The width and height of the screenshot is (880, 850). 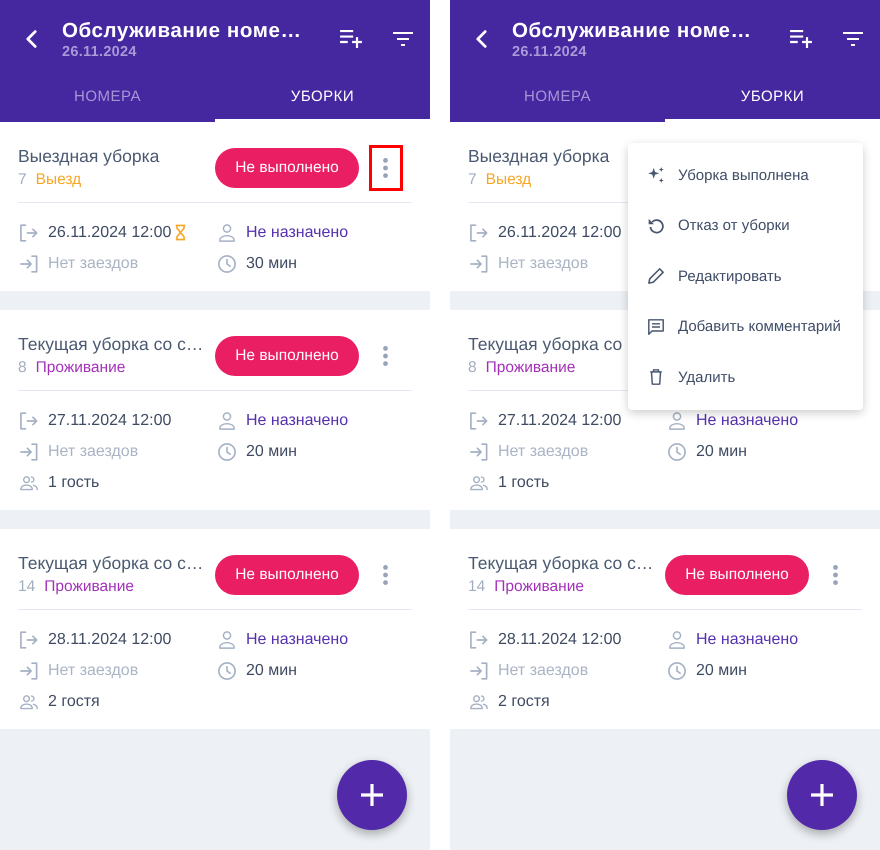 What do you see at coordinates (545, 344) in the screenshot?
I see `task-title: Текущая уборка со` at bounding box center [545, 344].